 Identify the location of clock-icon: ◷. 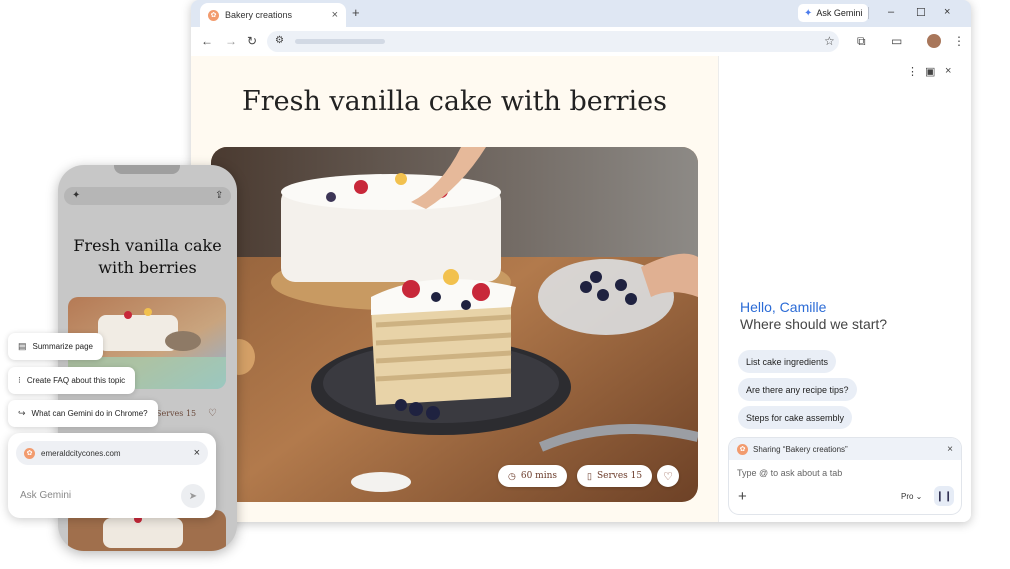
(512, 475).